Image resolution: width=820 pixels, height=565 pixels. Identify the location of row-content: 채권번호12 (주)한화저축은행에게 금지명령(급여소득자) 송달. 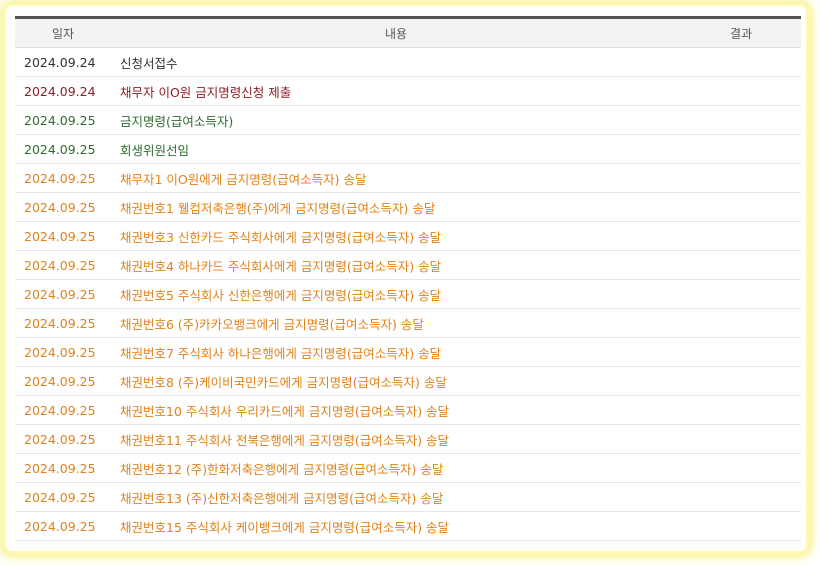
(396, 468).